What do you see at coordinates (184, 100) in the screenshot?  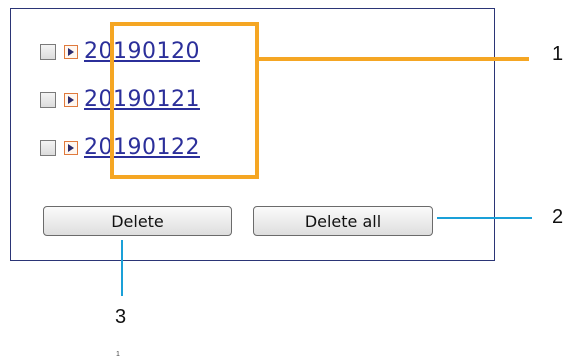 I see `folder-list-highlight` at bounding box center [184, 100].